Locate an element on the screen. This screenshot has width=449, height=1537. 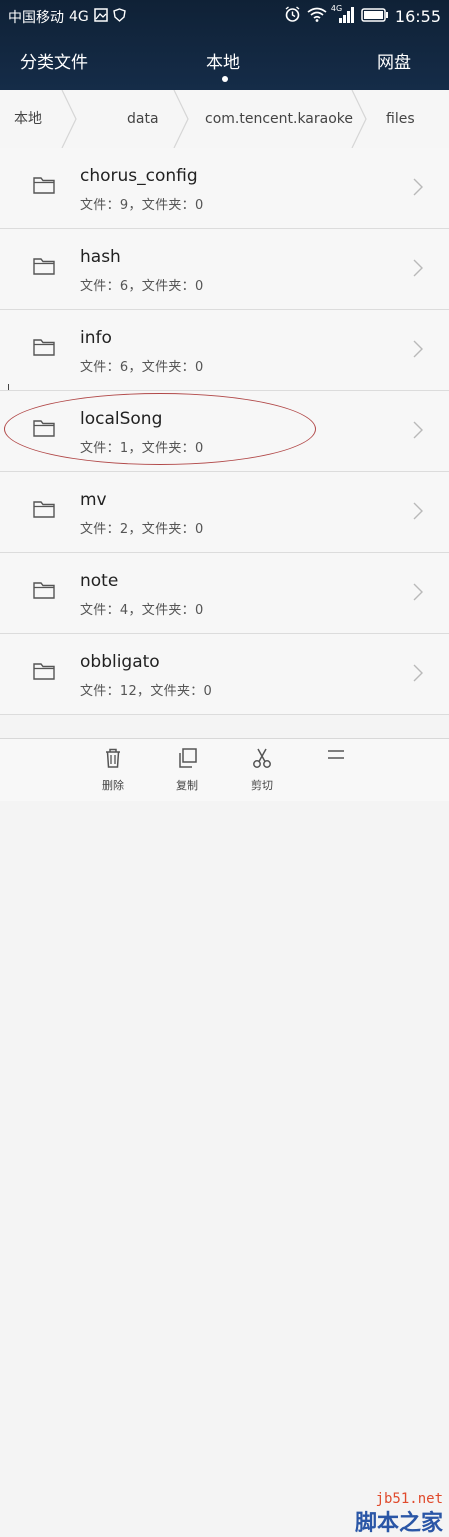
app-header: 中国移动 4G 4G 16:55 分类文件 本地 网盘 is located at coordinates (224, 45).